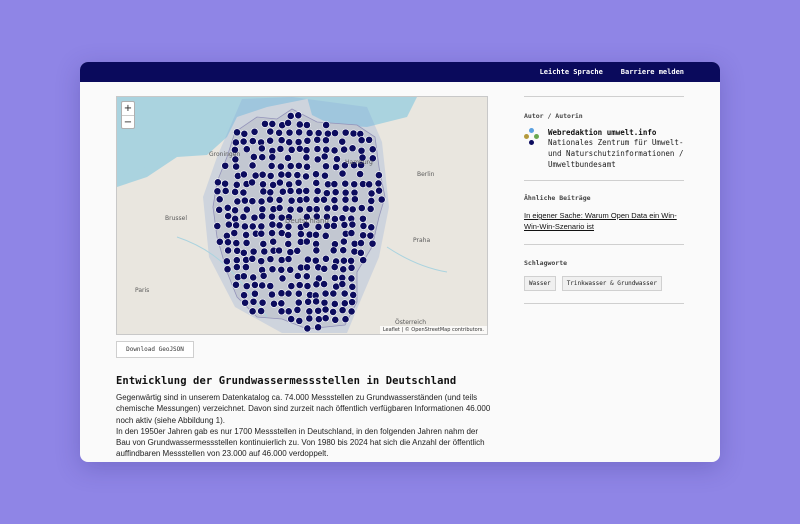 This screenshot has height=524, width=800. Describe the element at coordinates (611, 283) in the screenshot. I see `tag-trinkwasser-grundwasser: Trinkwasser & Grundwasser` at that location.